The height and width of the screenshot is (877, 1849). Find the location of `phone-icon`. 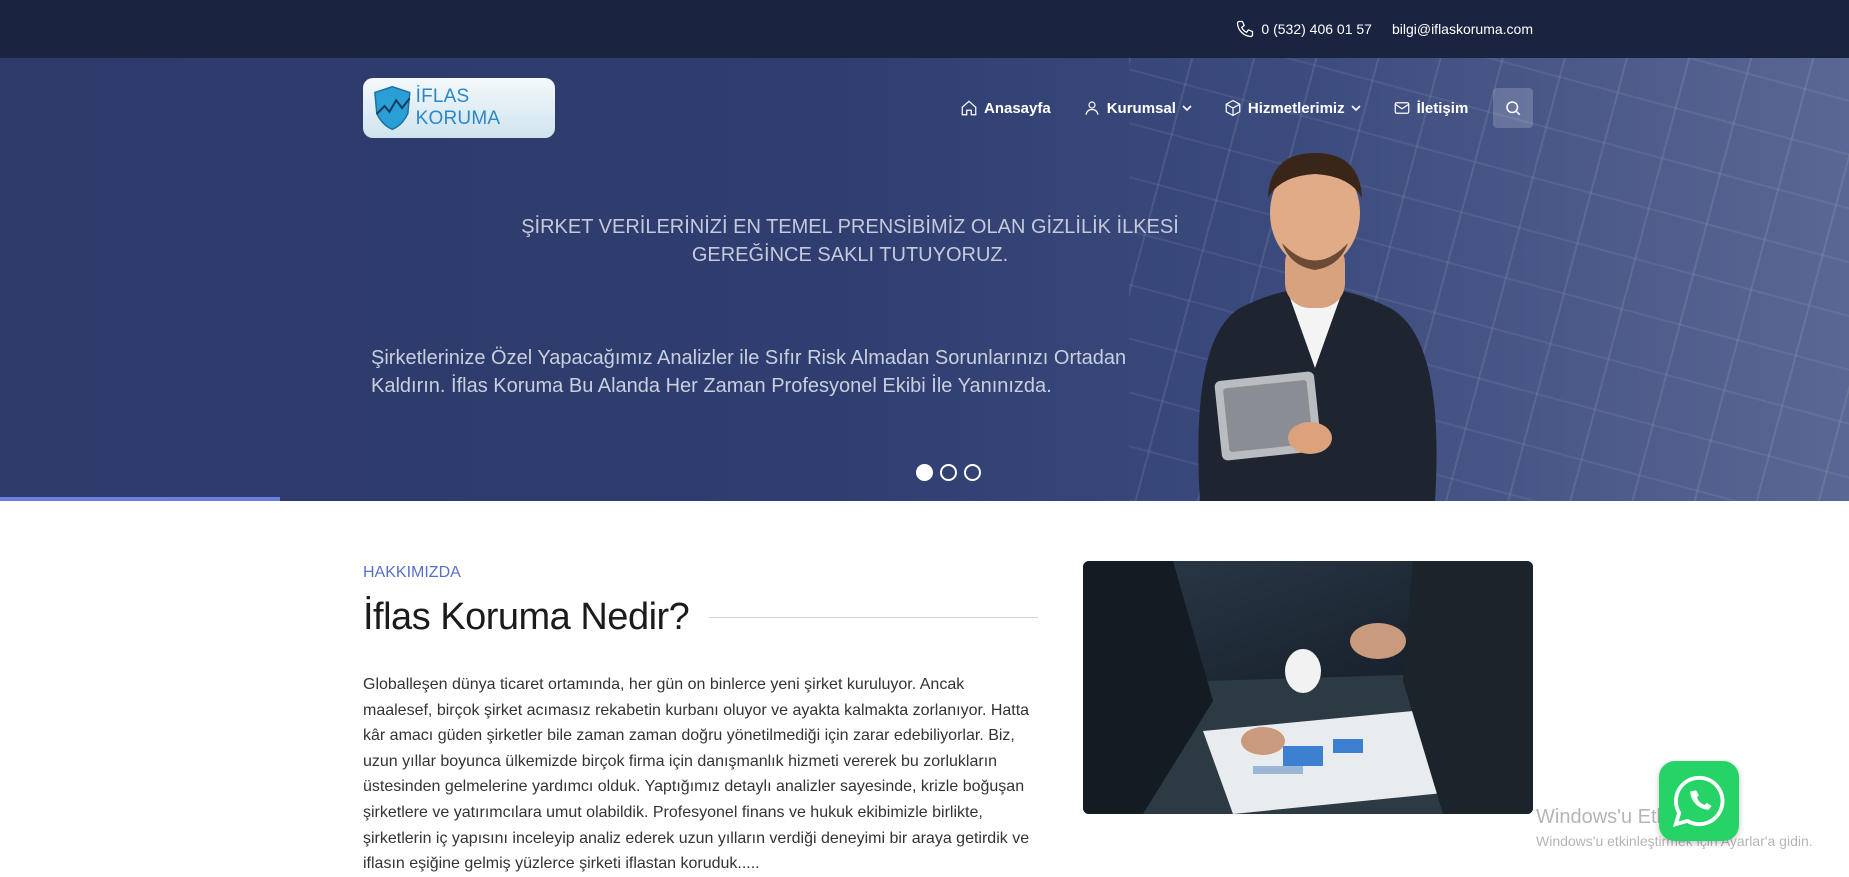

phone-icon is located at coordinates (1245, 29).